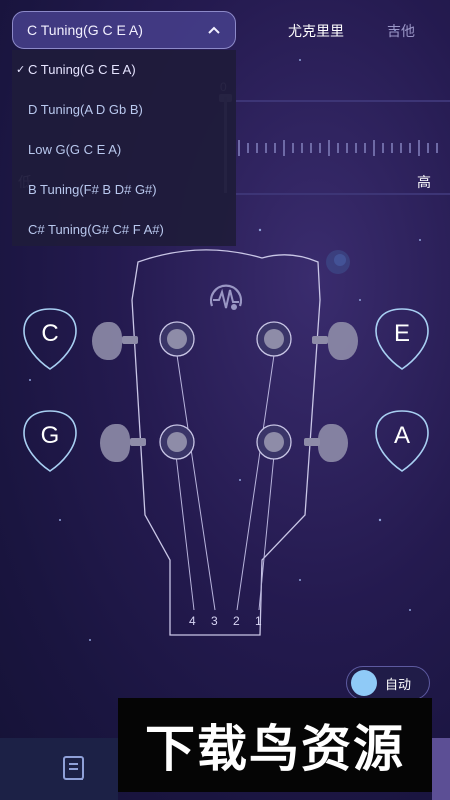 The image size is (450, 800). I want to click on string-number-3: 3, so click(214, 621).